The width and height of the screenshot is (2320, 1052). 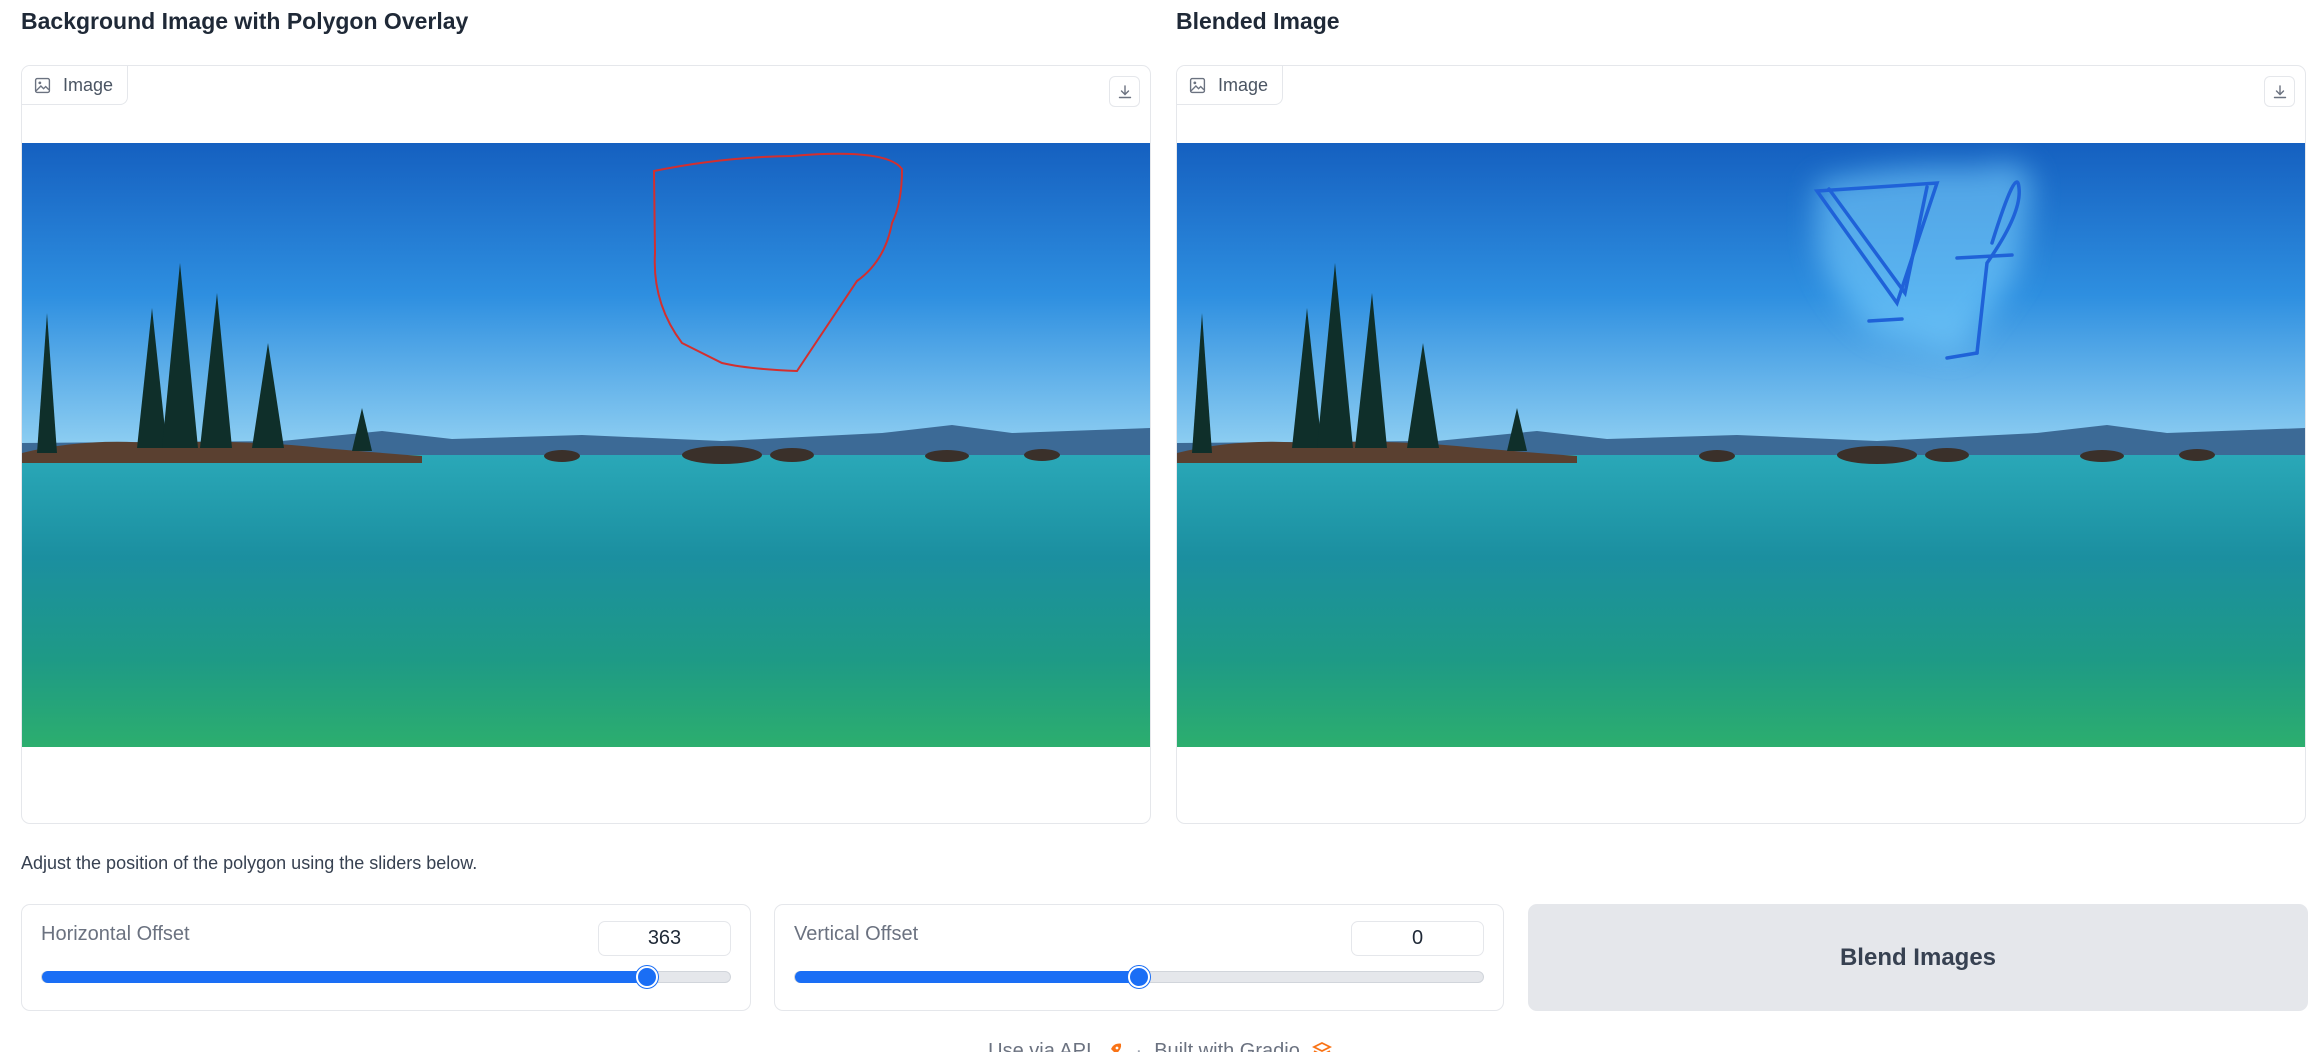 I want to click on footer: Use via API · Built with Gradio, so click(x=1160, y=1044).